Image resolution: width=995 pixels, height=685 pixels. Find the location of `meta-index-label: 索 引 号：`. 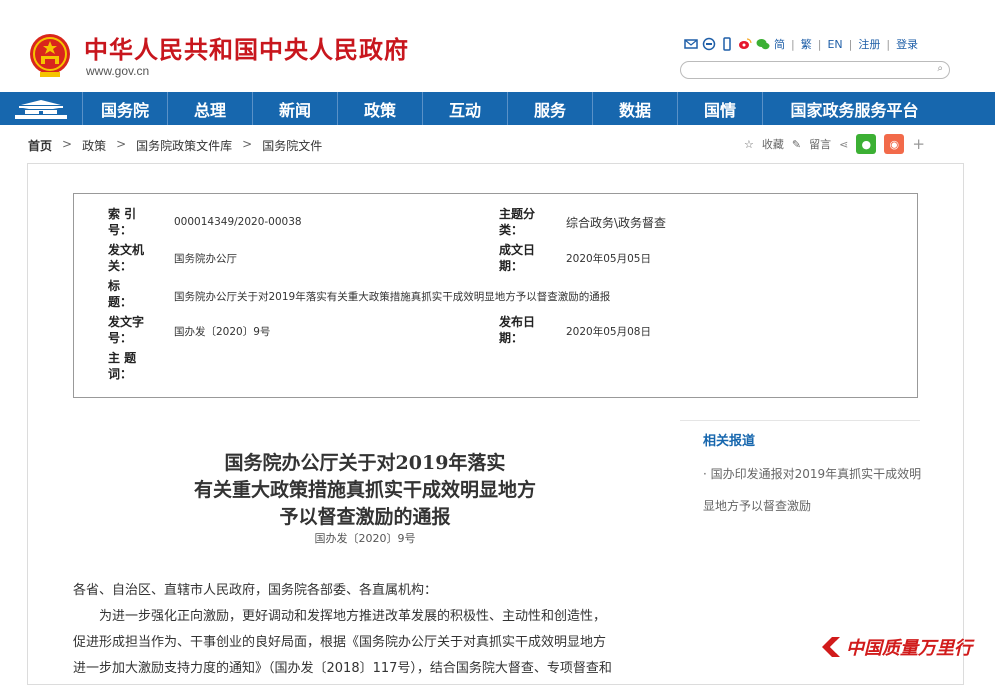

meta-index-label: 索 引 号： is located at coordinates (122, 222).